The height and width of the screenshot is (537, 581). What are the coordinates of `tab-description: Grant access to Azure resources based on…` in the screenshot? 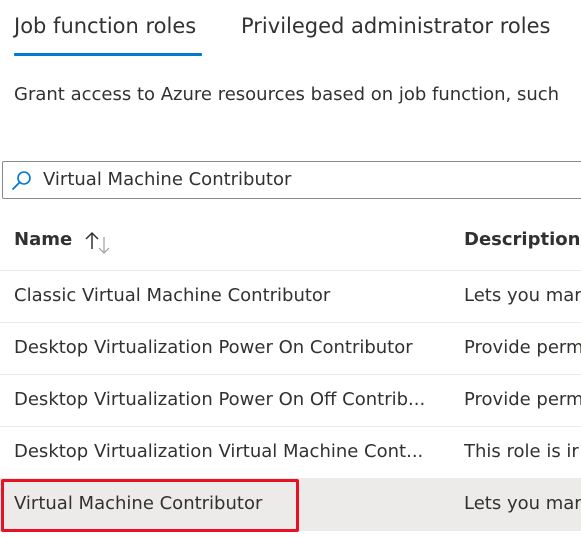 It's located at (287, 94).